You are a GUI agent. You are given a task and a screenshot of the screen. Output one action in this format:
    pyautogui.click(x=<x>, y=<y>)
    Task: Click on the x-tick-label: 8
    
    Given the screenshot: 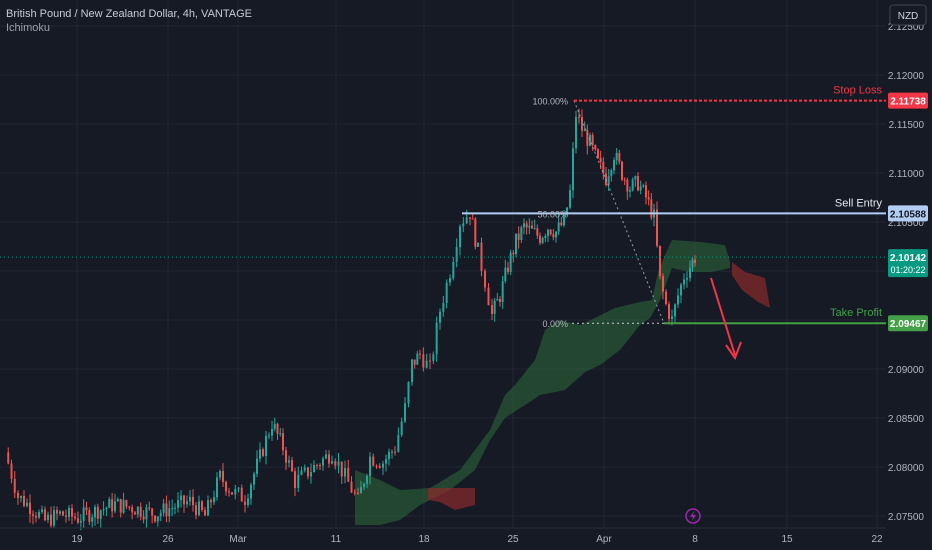 What is the action you would take?
    pyautogui.click(x=695, y=539)
    